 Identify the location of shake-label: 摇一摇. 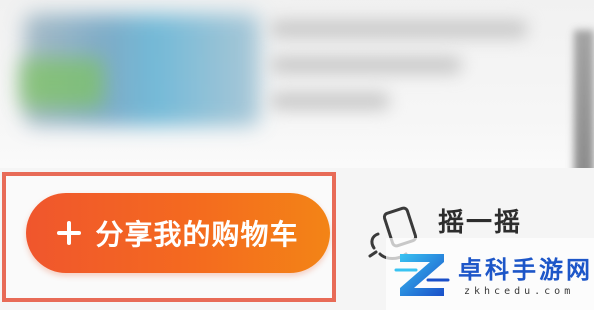
(480, 223).